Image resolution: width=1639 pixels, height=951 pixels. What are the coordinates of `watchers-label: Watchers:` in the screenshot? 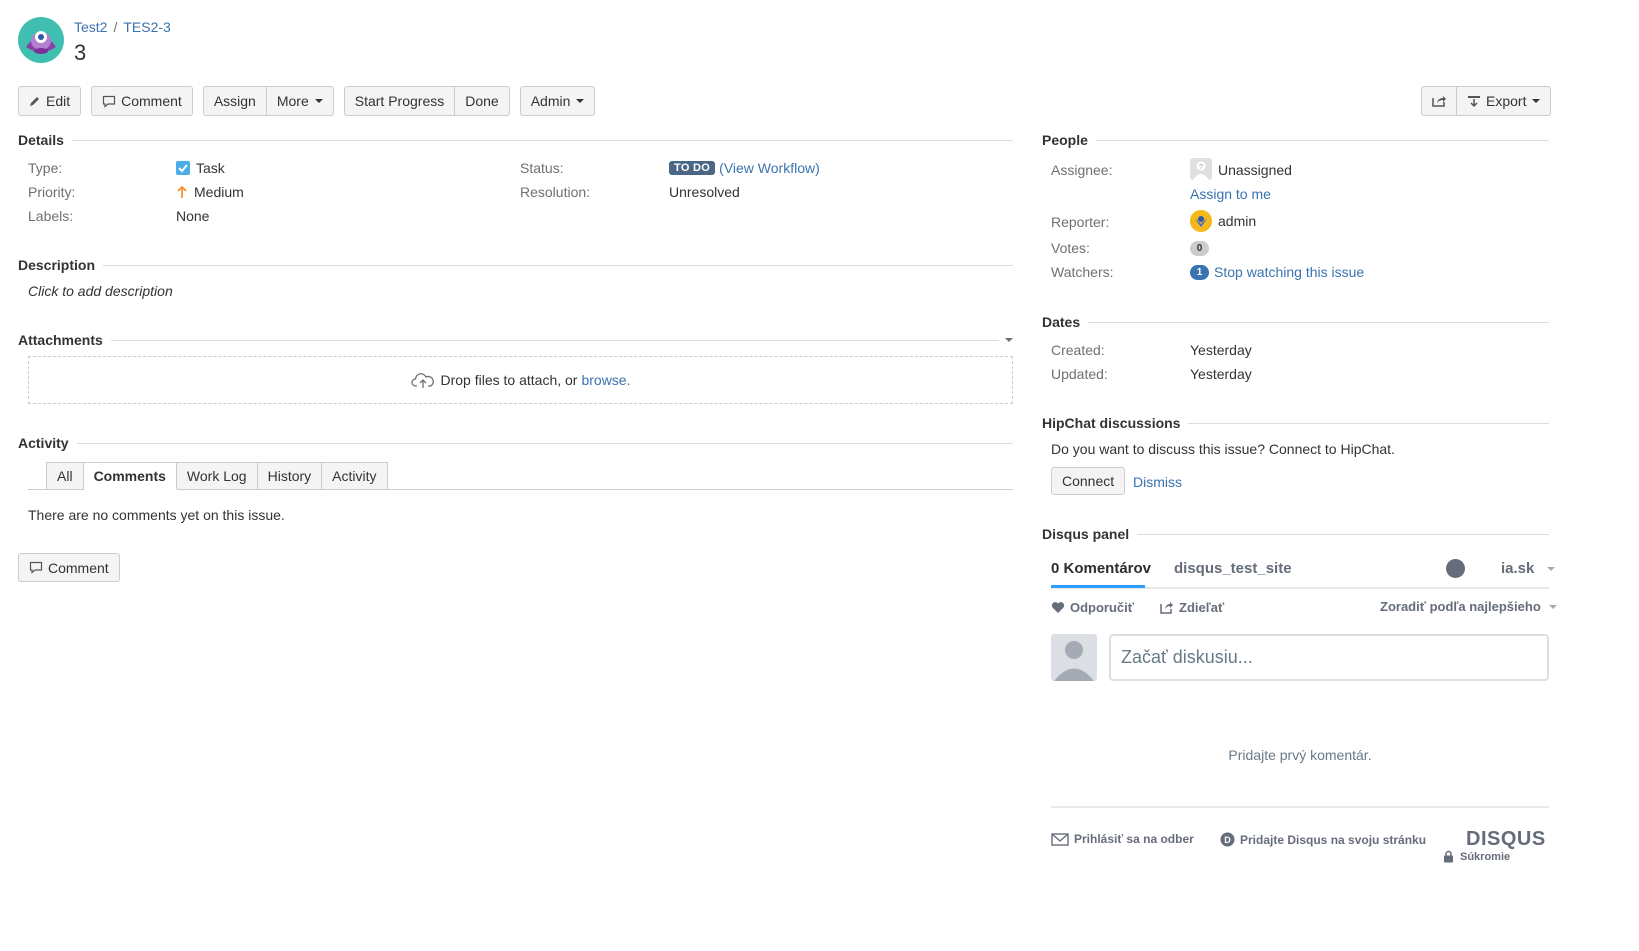 It's located at (1082, 272).